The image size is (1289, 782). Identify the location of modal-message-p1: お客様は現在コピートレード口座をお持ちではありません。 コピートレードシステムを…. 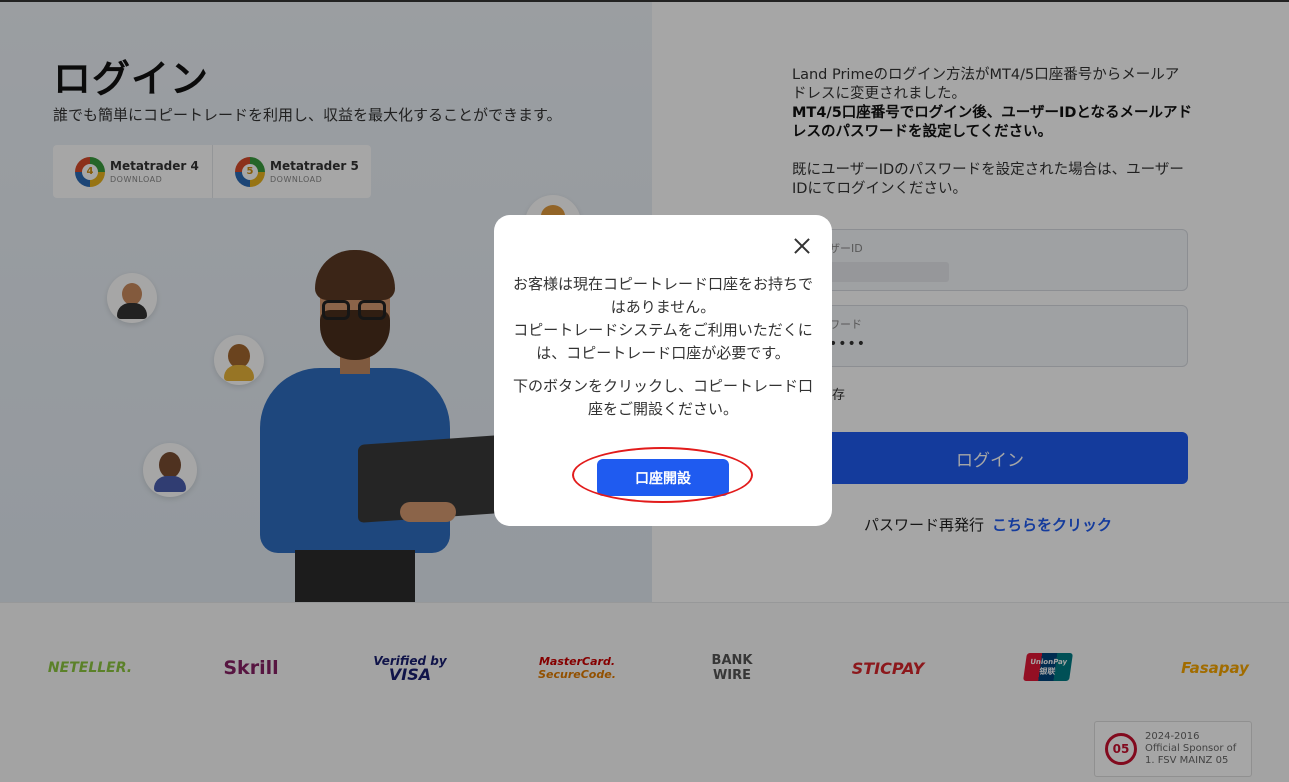
(662, 318).